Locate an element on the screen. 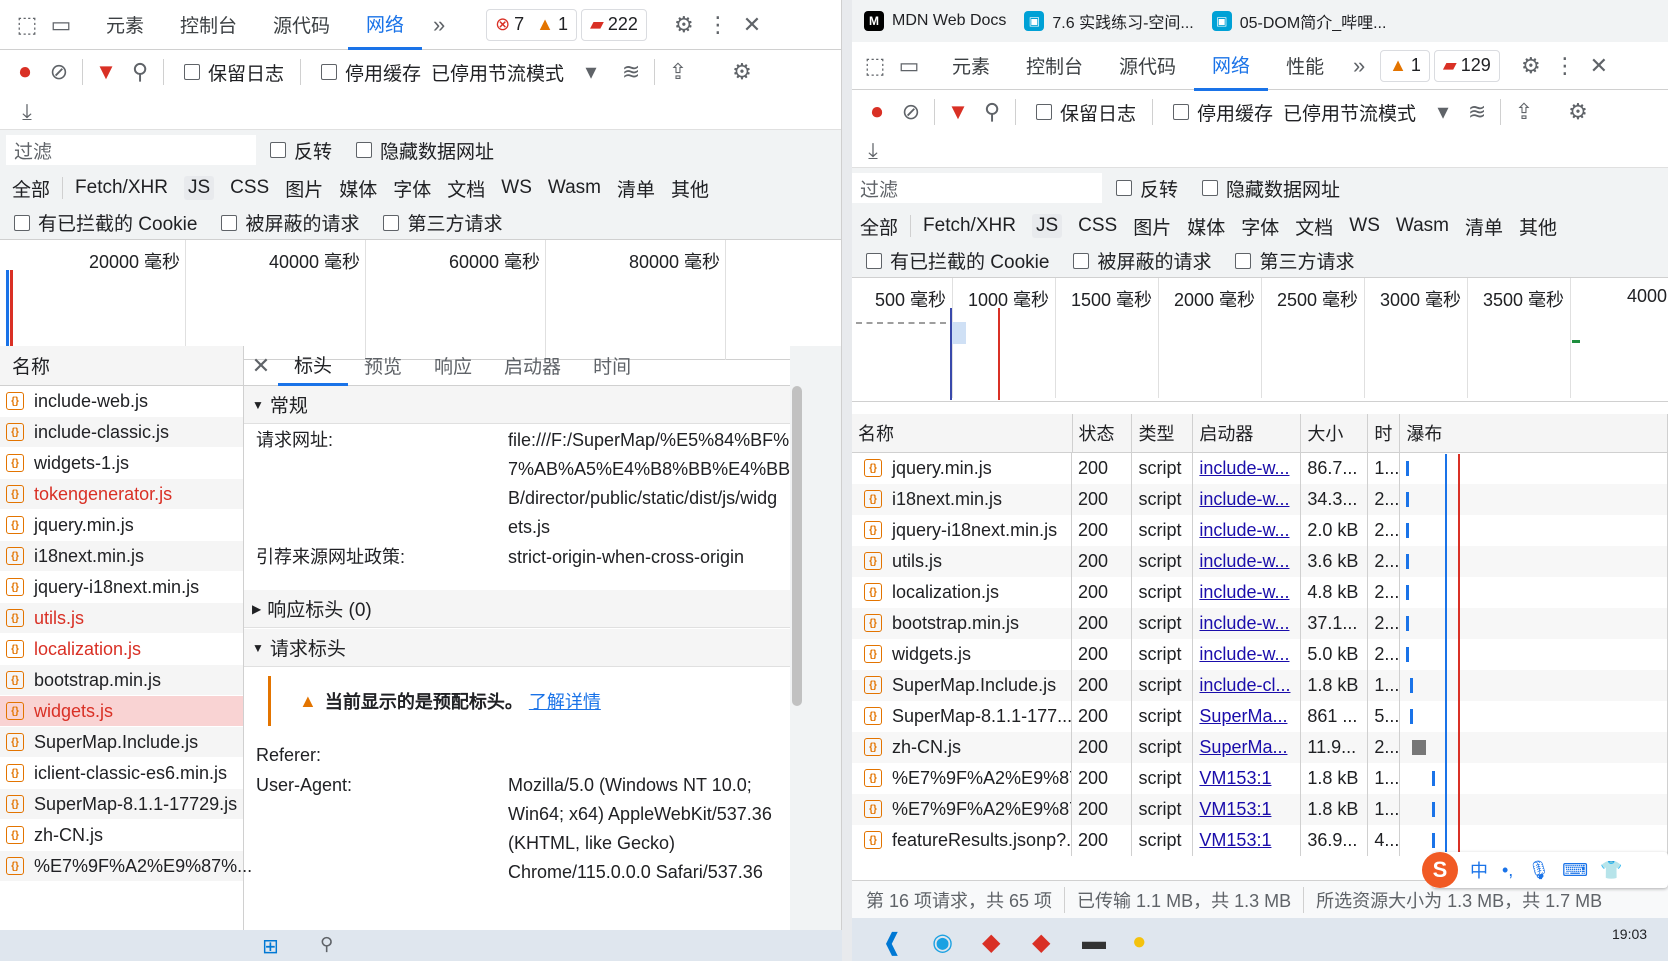 This screenshot has height=961, width=1668. issues-badge: ▰ 129 is located at coordinates (1466, 65).